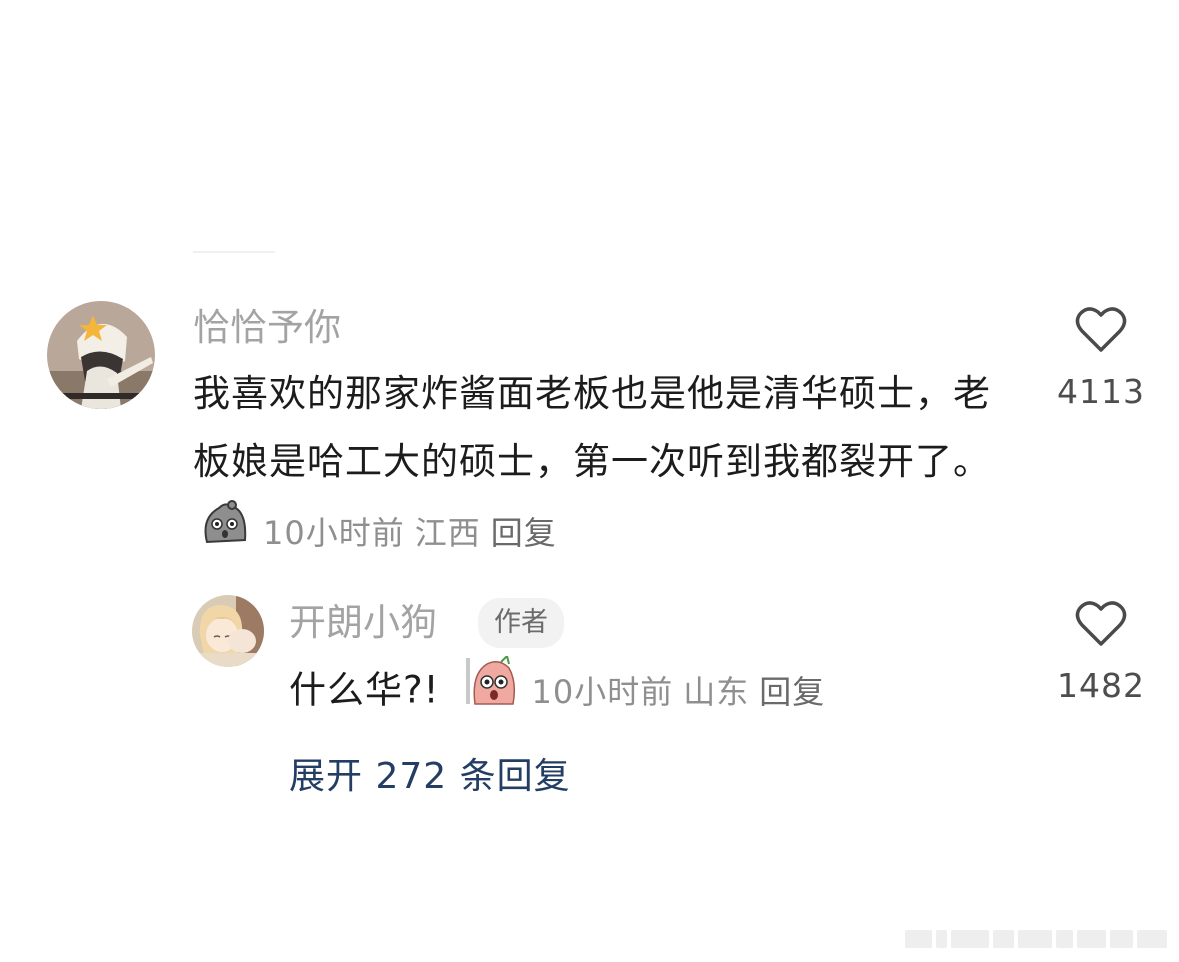 The height and width of the screenshot is (962, 1179). Describe the element at coordinates (228, 631) in the screenshot. I see `reply-avatar` at that location.